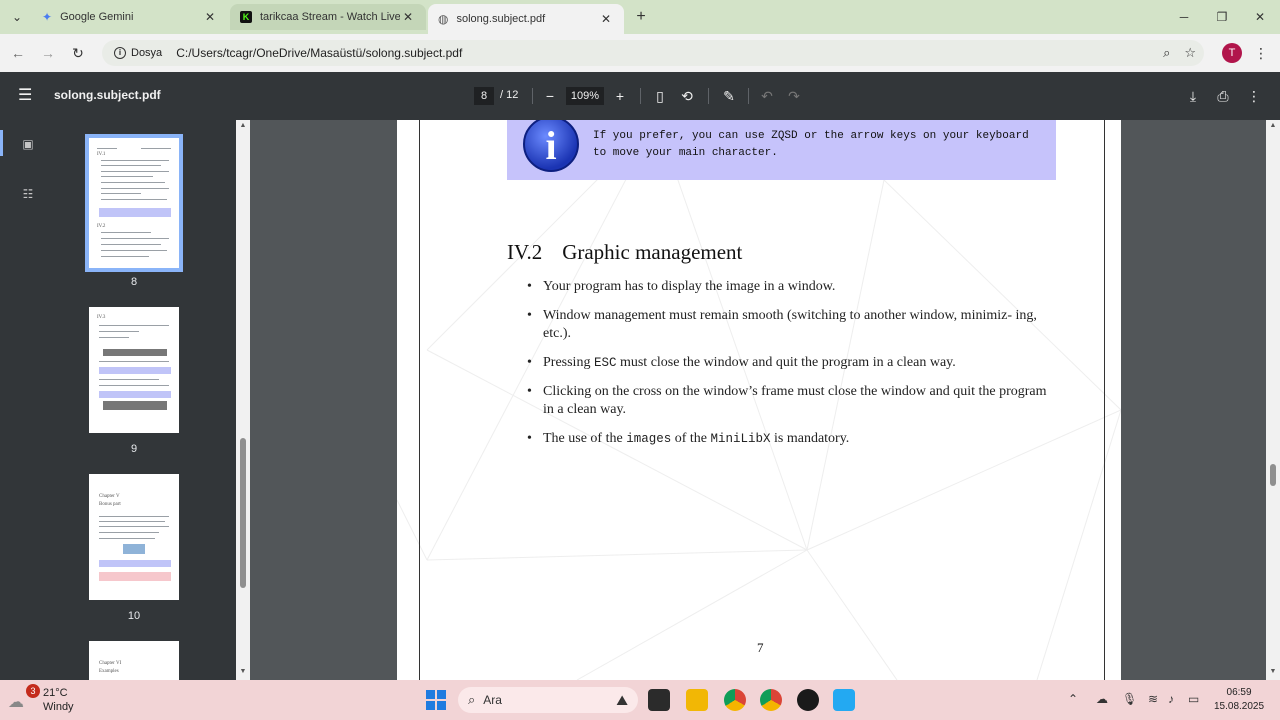 The height and width of the screenshot is (720, 1280). What do you see at coordinates (735, 700) in the screenshot?
I see `chrome-icon` at bounding box center [735, 700].